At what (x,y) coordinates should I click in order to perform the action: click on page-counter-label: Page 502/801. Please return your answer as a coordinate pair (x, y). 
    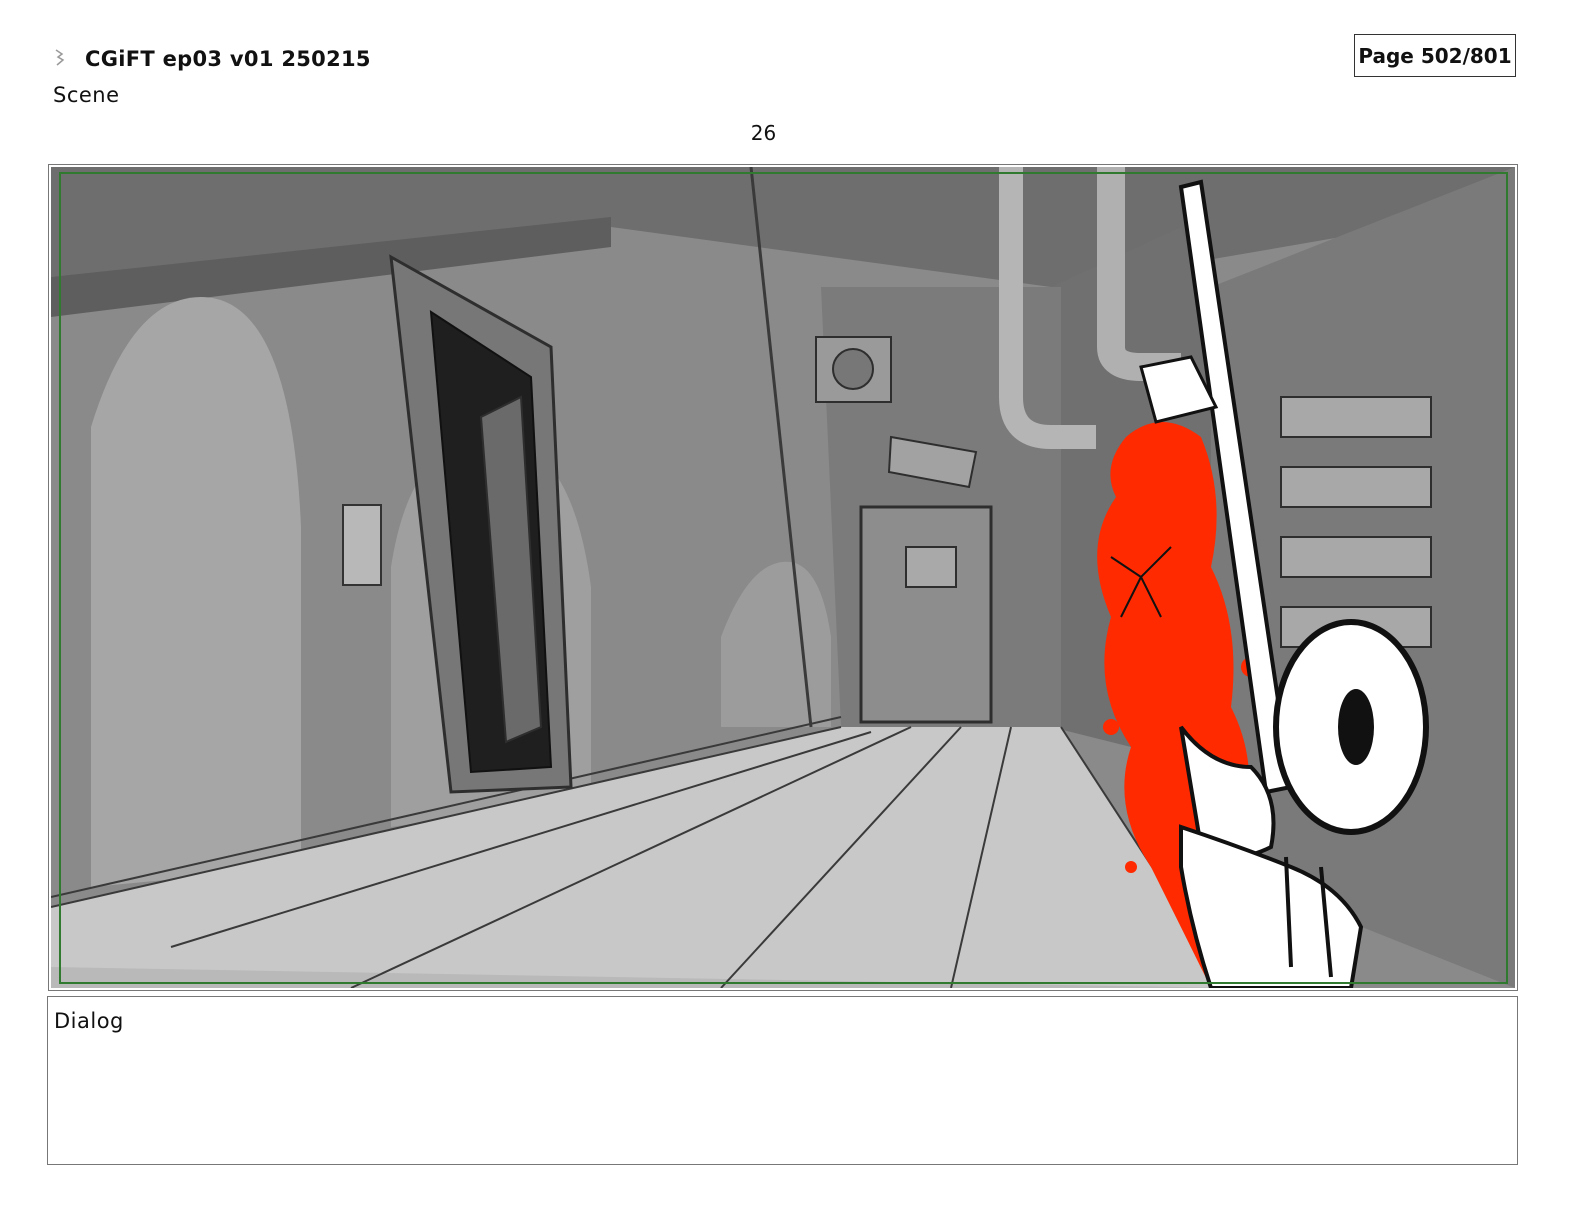
    Looking at the image, I should click on (1435, 55).